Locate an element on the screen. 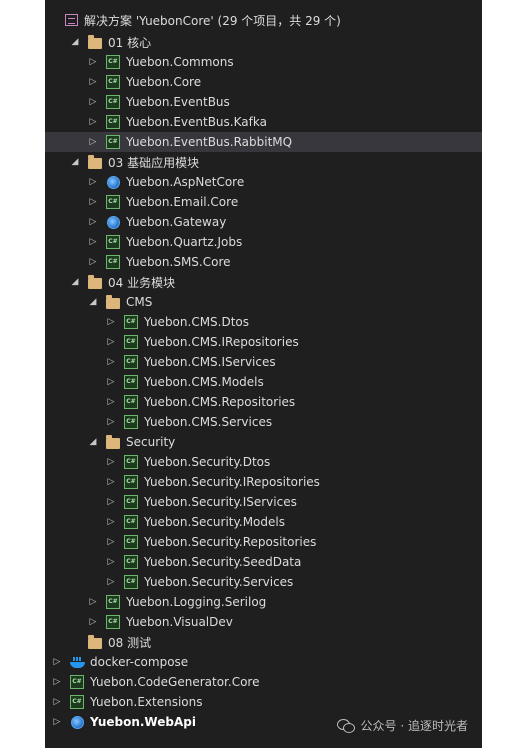 The height and width of the screenshot is (754, 529). folder-row: ◢ 04 业务模块 is located at coordinates (263, 282).